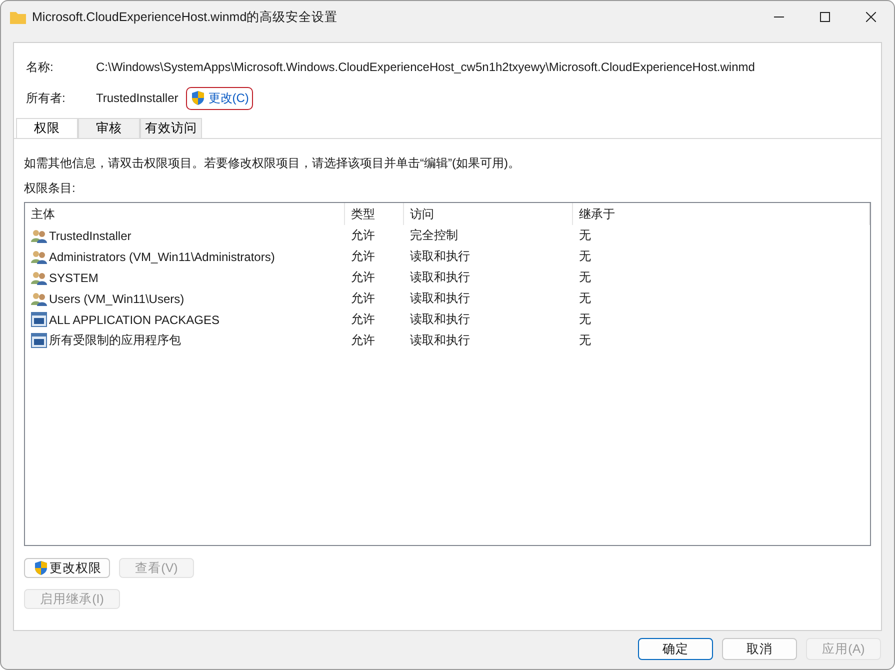  Describe the element at coordinates (47, 128) in the screenshot. I see `tab: 权限` at that location.